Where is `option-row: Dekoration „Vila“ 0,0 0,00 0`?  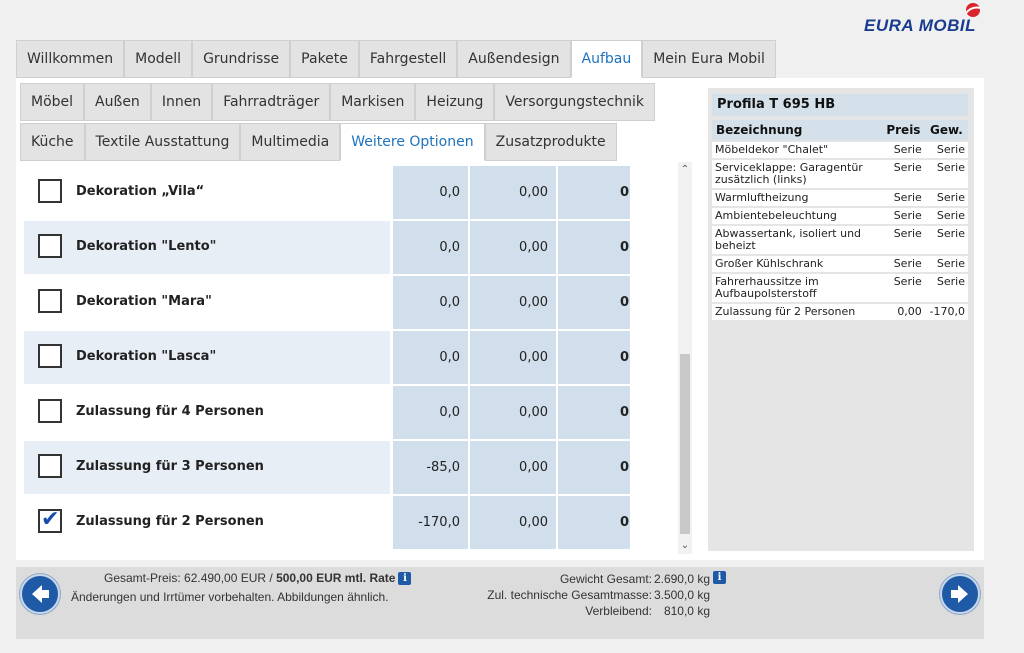 option-row: Dekoration „Vila“ 0,0 0,00 0 is located at coordinates (327, 192).